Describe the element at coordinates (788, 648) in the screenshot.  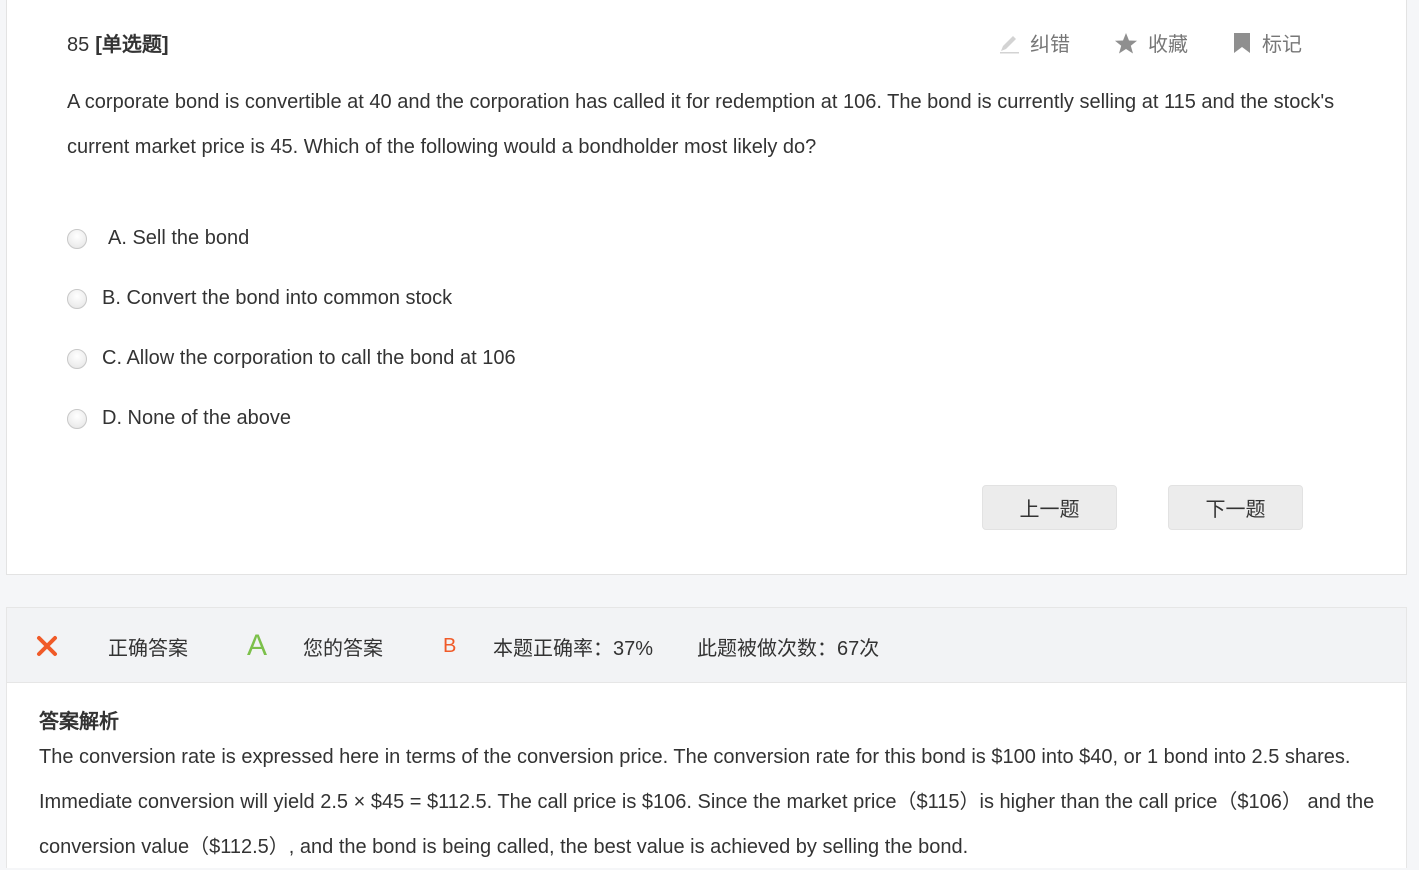
I see `attempt-count: 此题被做次数：67次` at that location.